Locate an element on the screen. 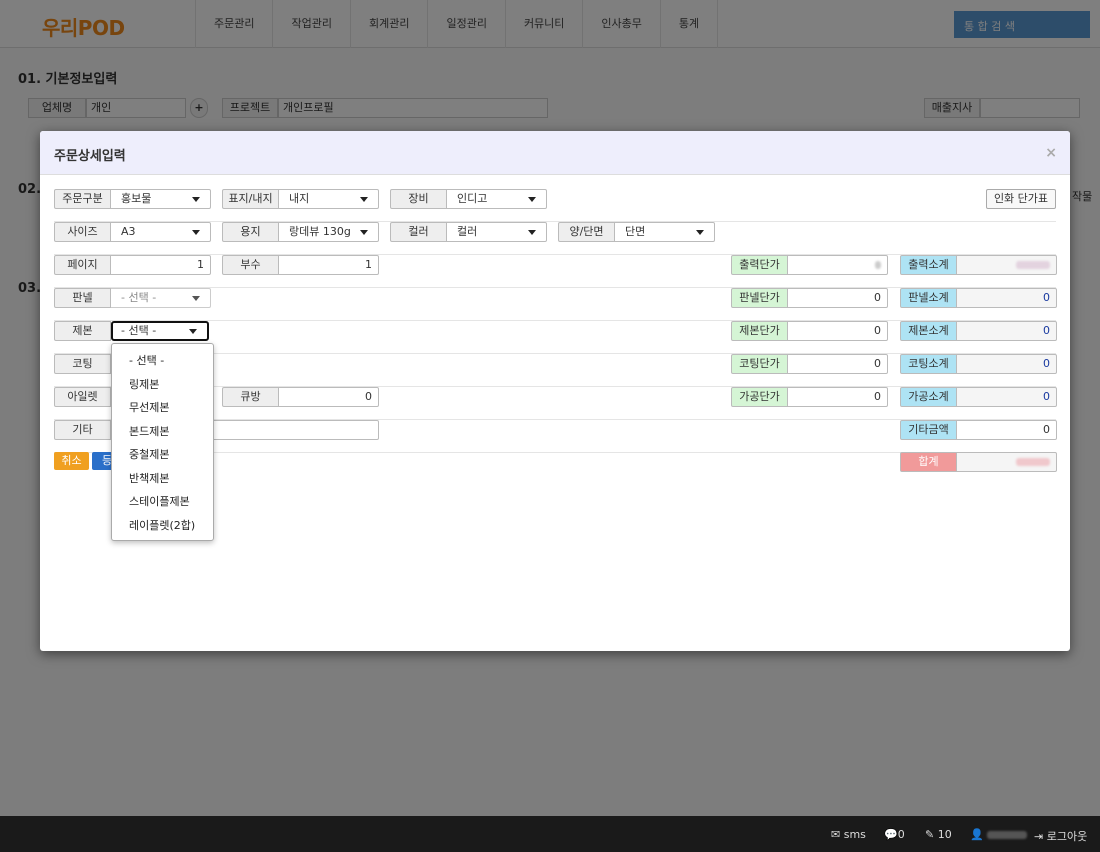 The image size is (1100, 852). order-type-value: 홍보물 is located at coordinates (136, 198).